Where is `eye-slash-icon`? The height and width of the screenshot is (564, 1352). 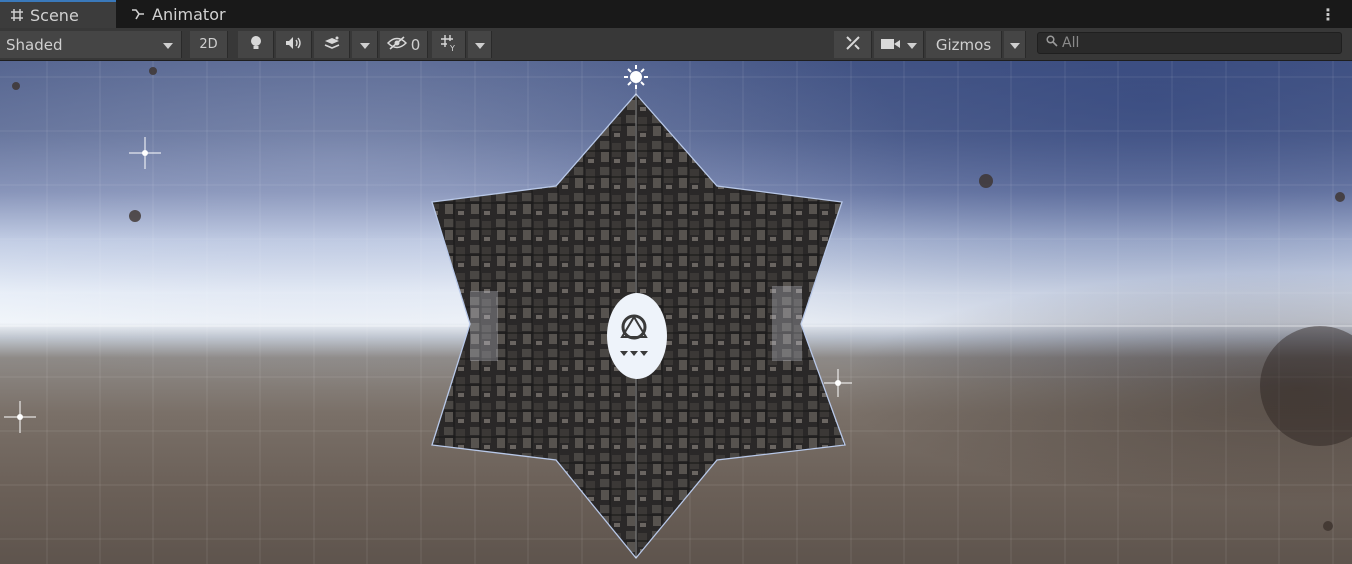
eye-slash-icon is located at coordinates (396, 44).